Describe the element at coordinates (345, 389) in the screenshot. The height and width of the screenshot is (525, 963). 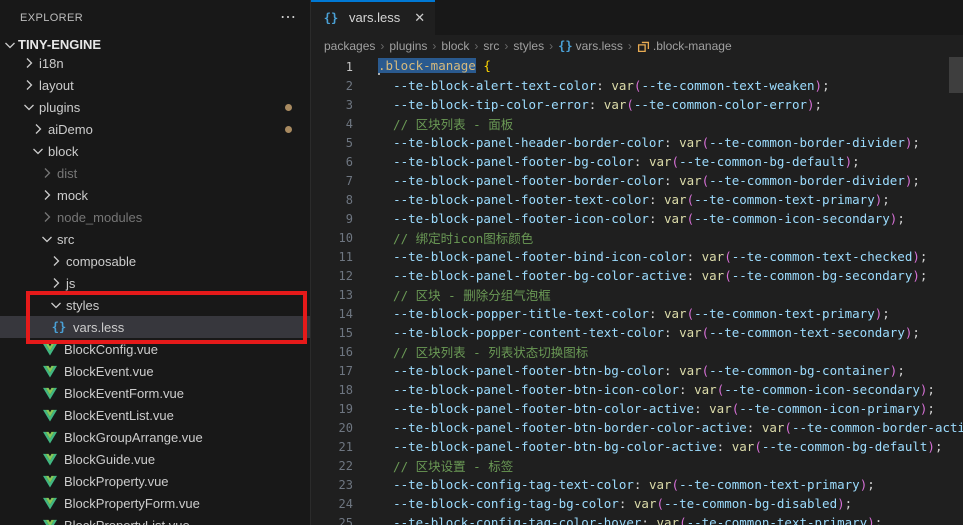
I see `line-number: 18` at that location.